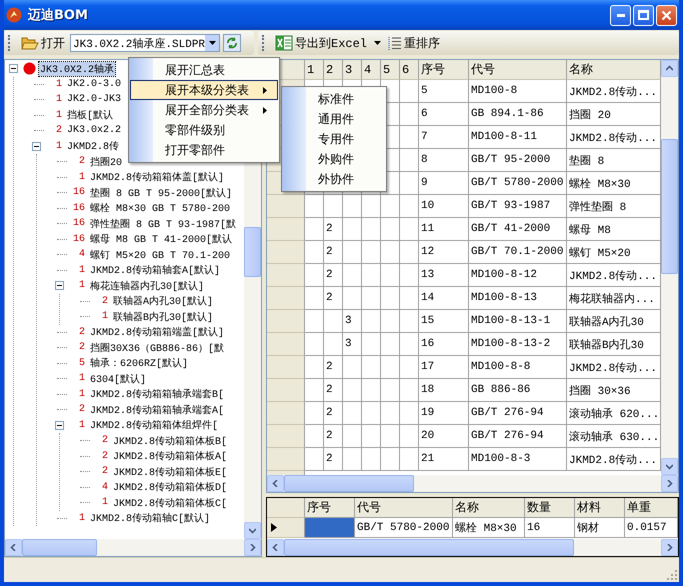 Image resolution: width=683 pixels, height=586 pixels. I want to click on tree-item: 螺母 M8 GB T 41-2000[默认, so click(161, 239).